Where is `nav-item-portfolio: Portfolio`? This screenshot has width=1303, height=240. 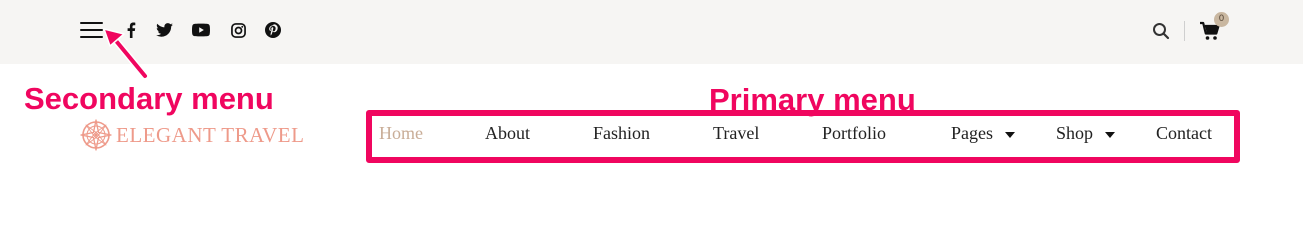
nav-item-portfolio: Portfolio is located at coordinates (854, 133).